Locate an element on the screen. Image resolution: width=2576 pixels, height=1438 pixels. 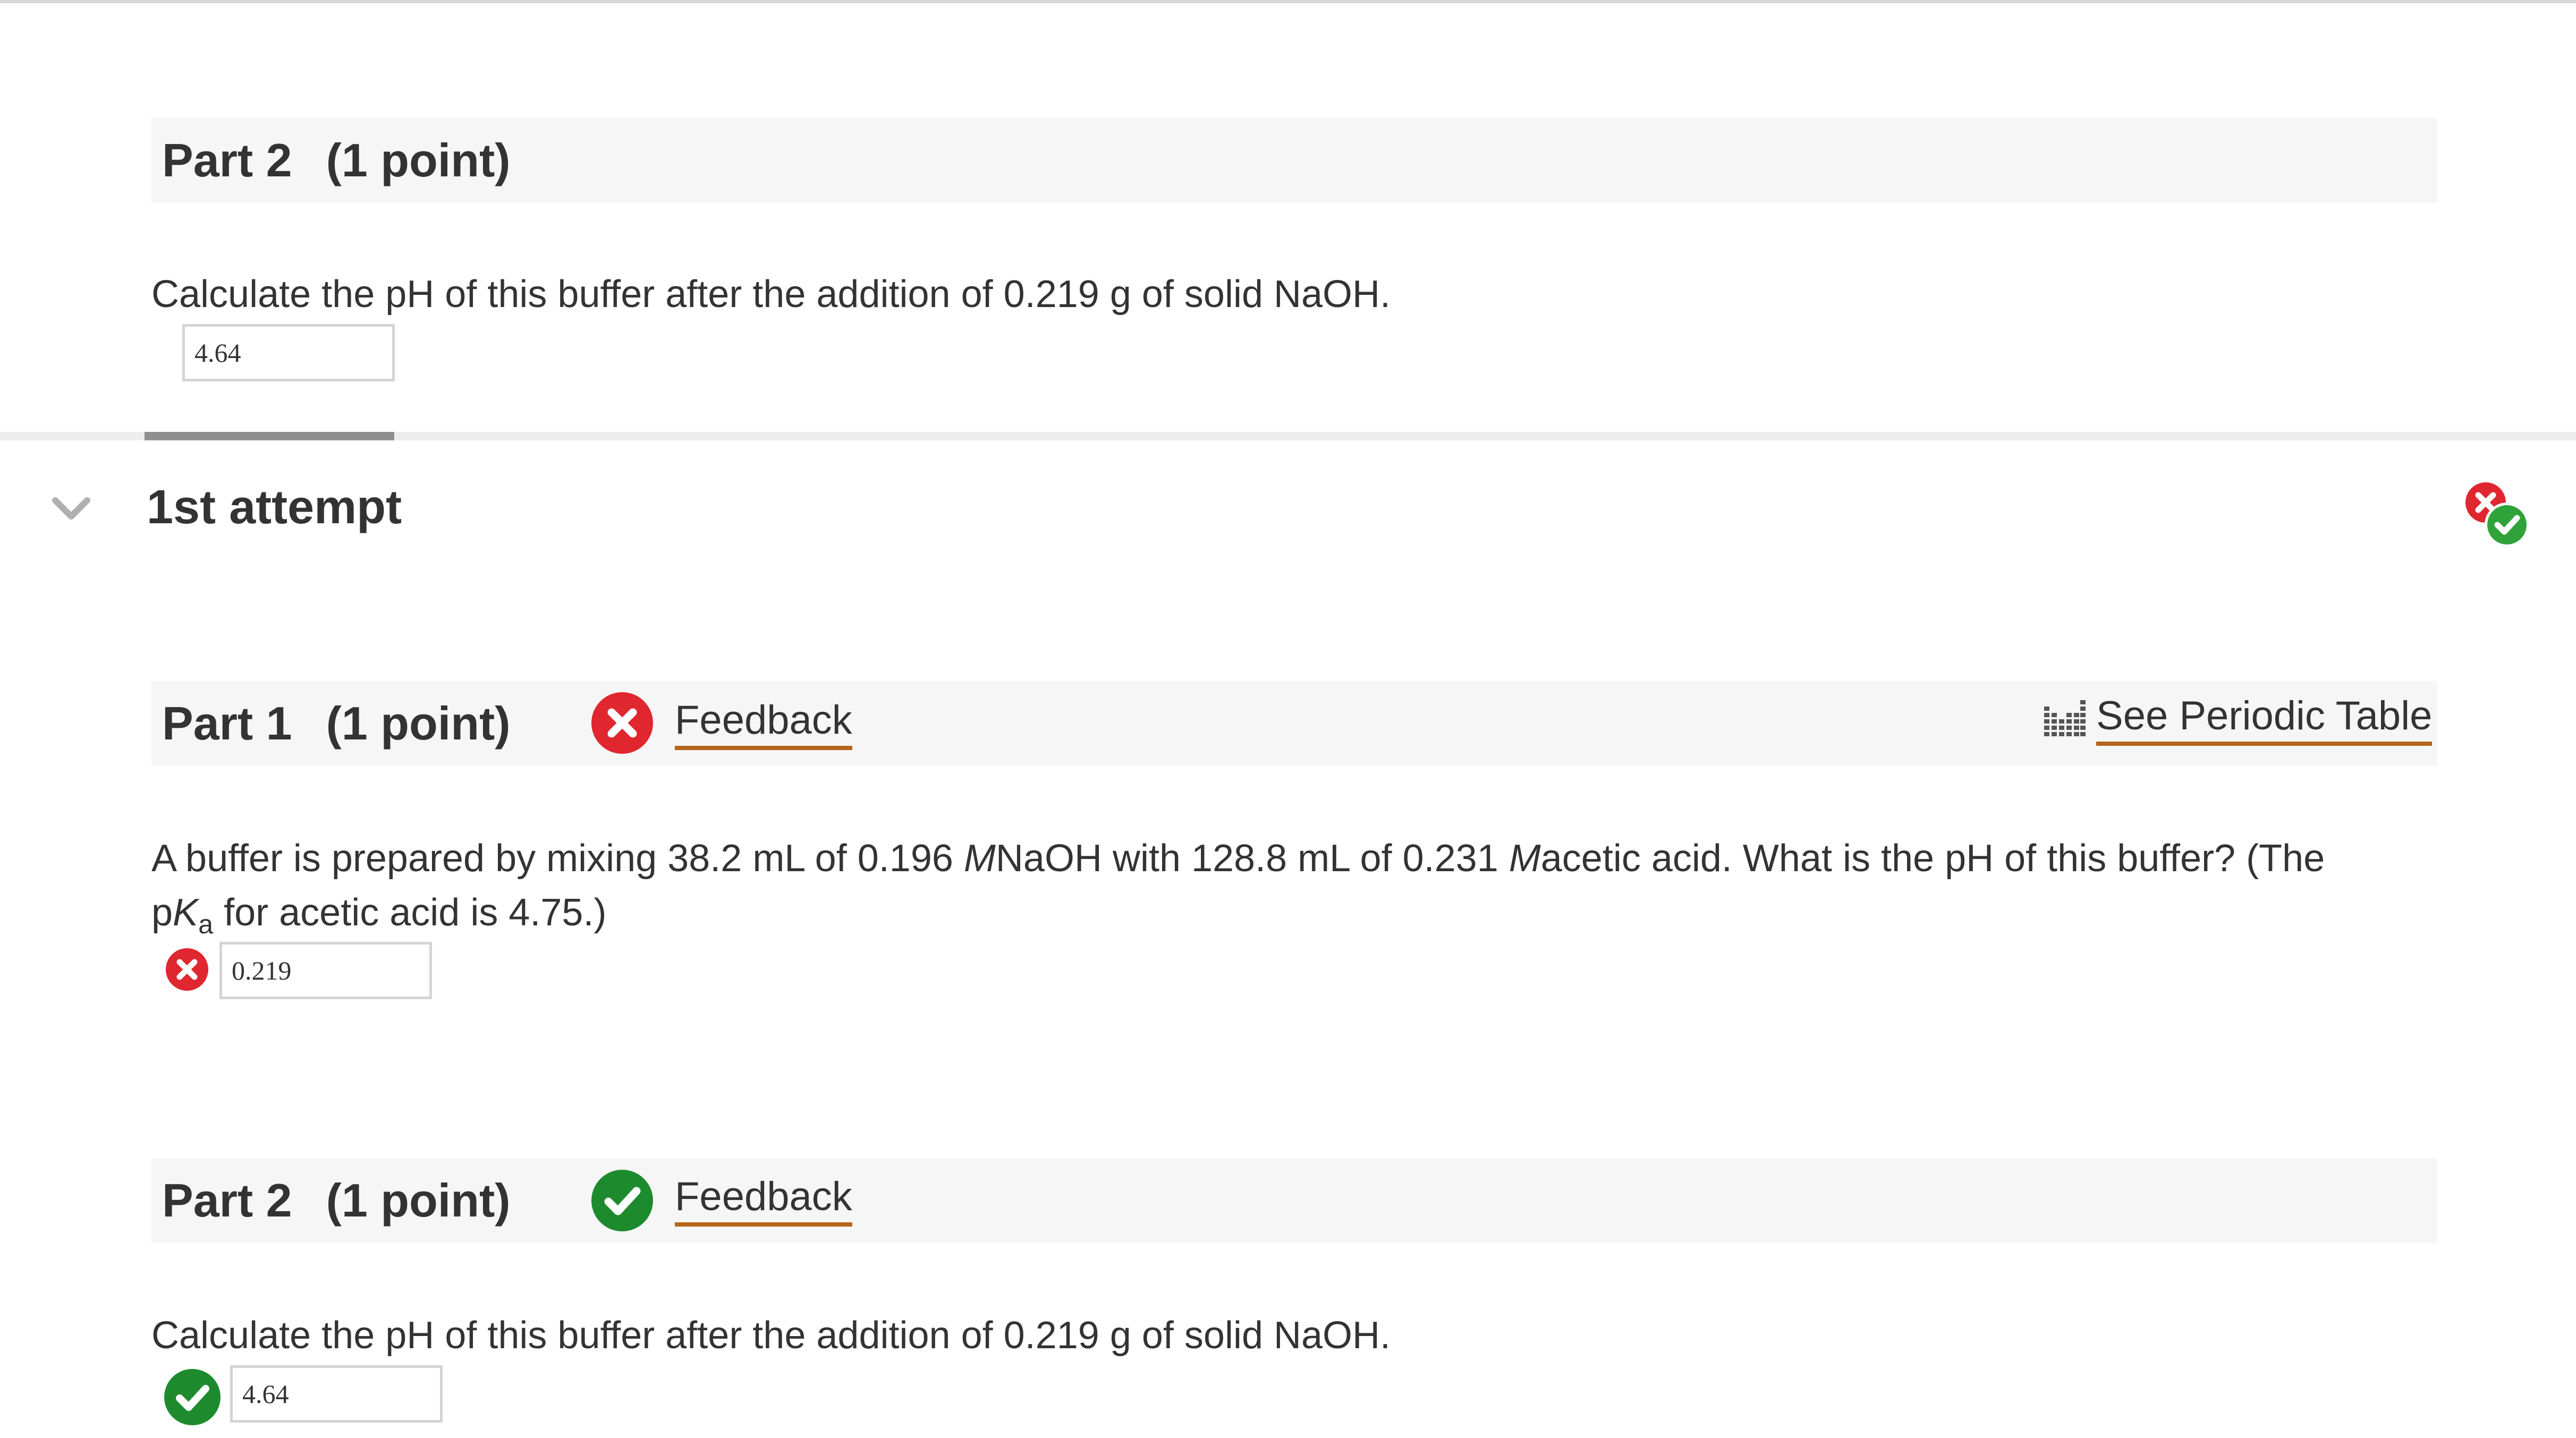
part-header-part2: Part 2 (1 point) is located at coordinates (1294, 1200).